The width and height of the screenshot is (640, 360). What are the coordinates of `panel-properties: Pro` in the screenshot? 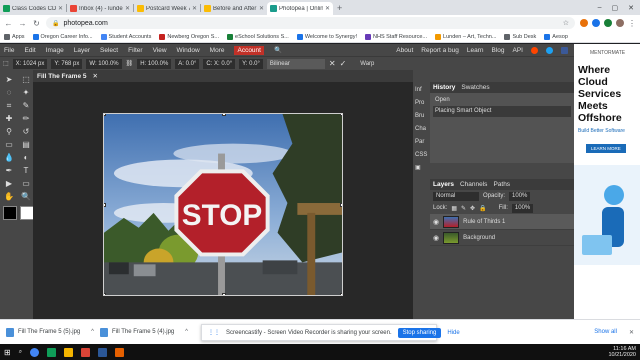 It's located at (421, 103).